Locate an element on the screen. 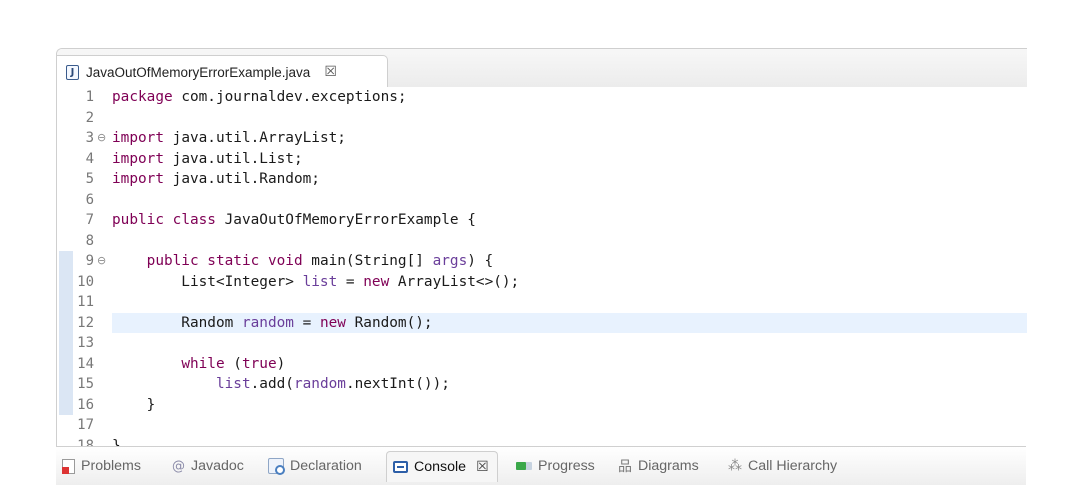  panel-tab-declaration: Declaration is located at coordinates (315, 466).